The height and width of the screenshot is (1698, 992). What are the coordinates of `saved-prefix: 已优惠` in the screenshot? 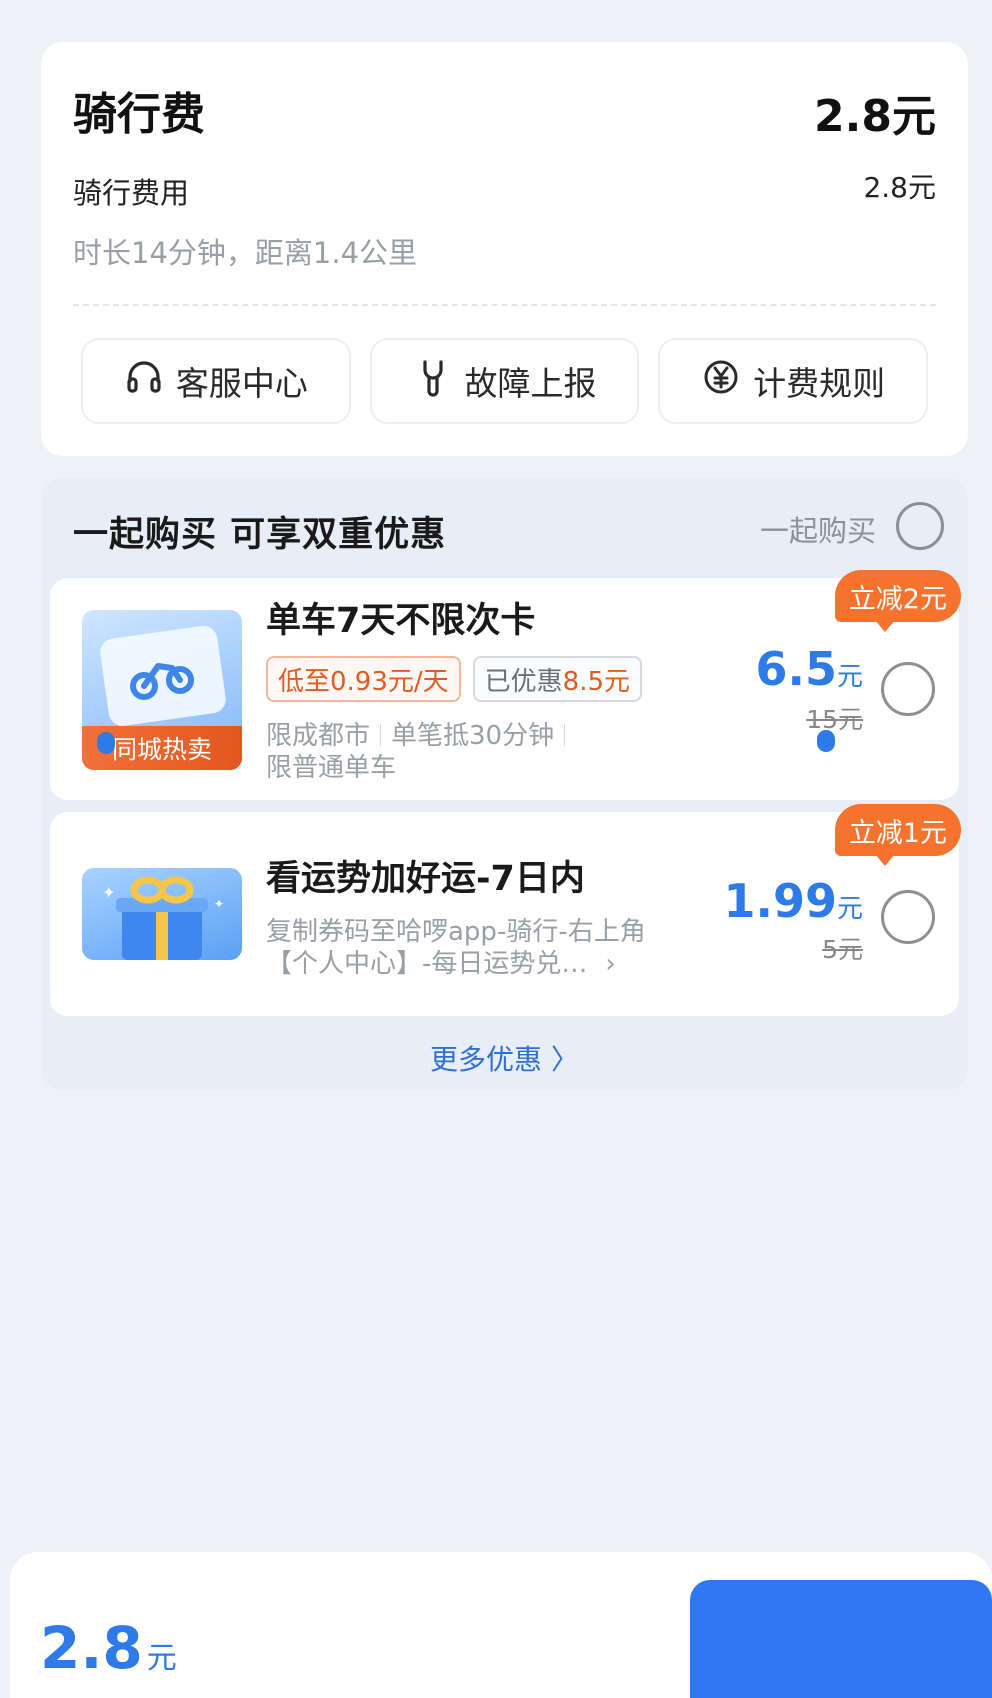 It's located at (523, 681).